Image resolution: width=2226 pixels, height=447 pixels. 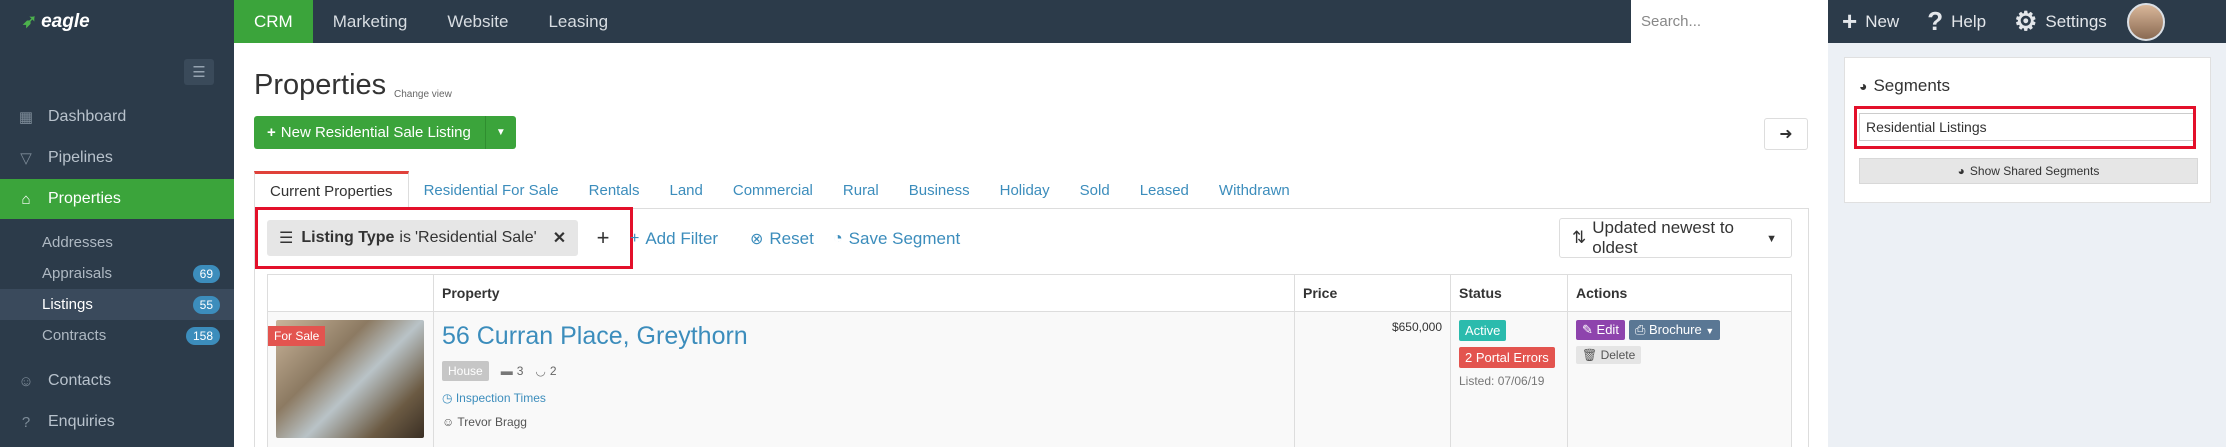 I want to click on page-title: Properties, so click(x=320, y=85).